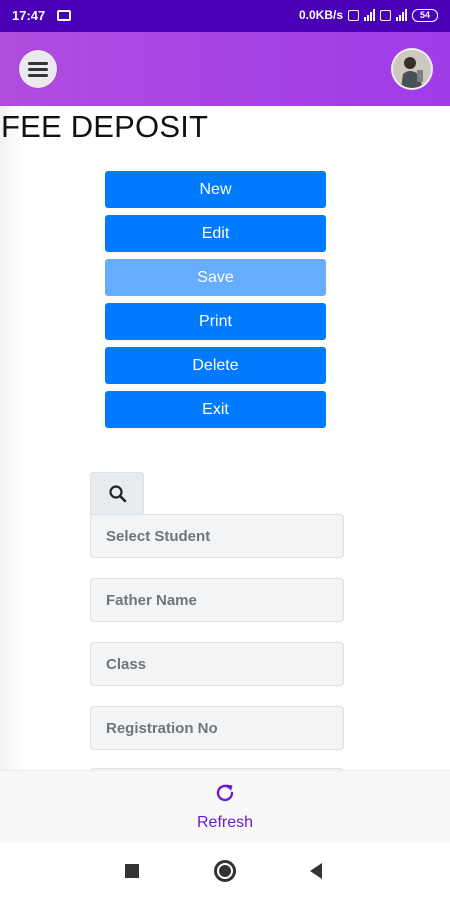 This screenshot has width=450, height=900. Describe the element at coordinates (225, 823) in the screenshot. I see `refresh-button: Refresh` at that location.